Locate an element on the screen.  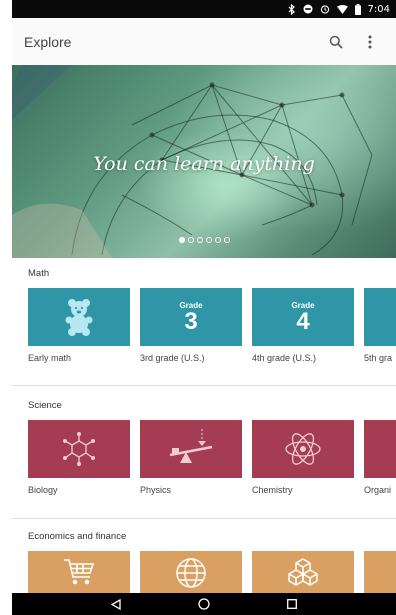
tile-5th-grade: 5th gra is located at coordinates (380, 325).